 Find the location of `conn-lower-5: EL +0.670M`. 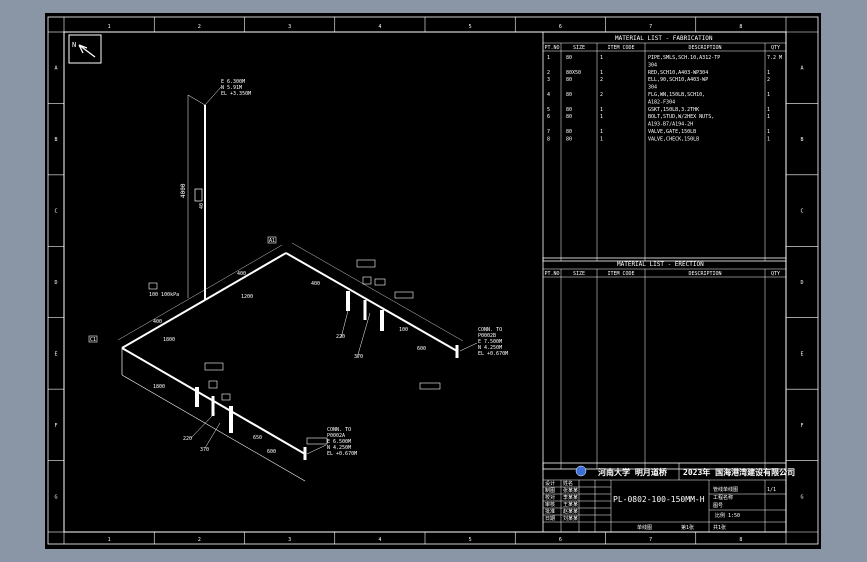

conn-lower-5: EL +0.670M is located at coordinates (342, 454).